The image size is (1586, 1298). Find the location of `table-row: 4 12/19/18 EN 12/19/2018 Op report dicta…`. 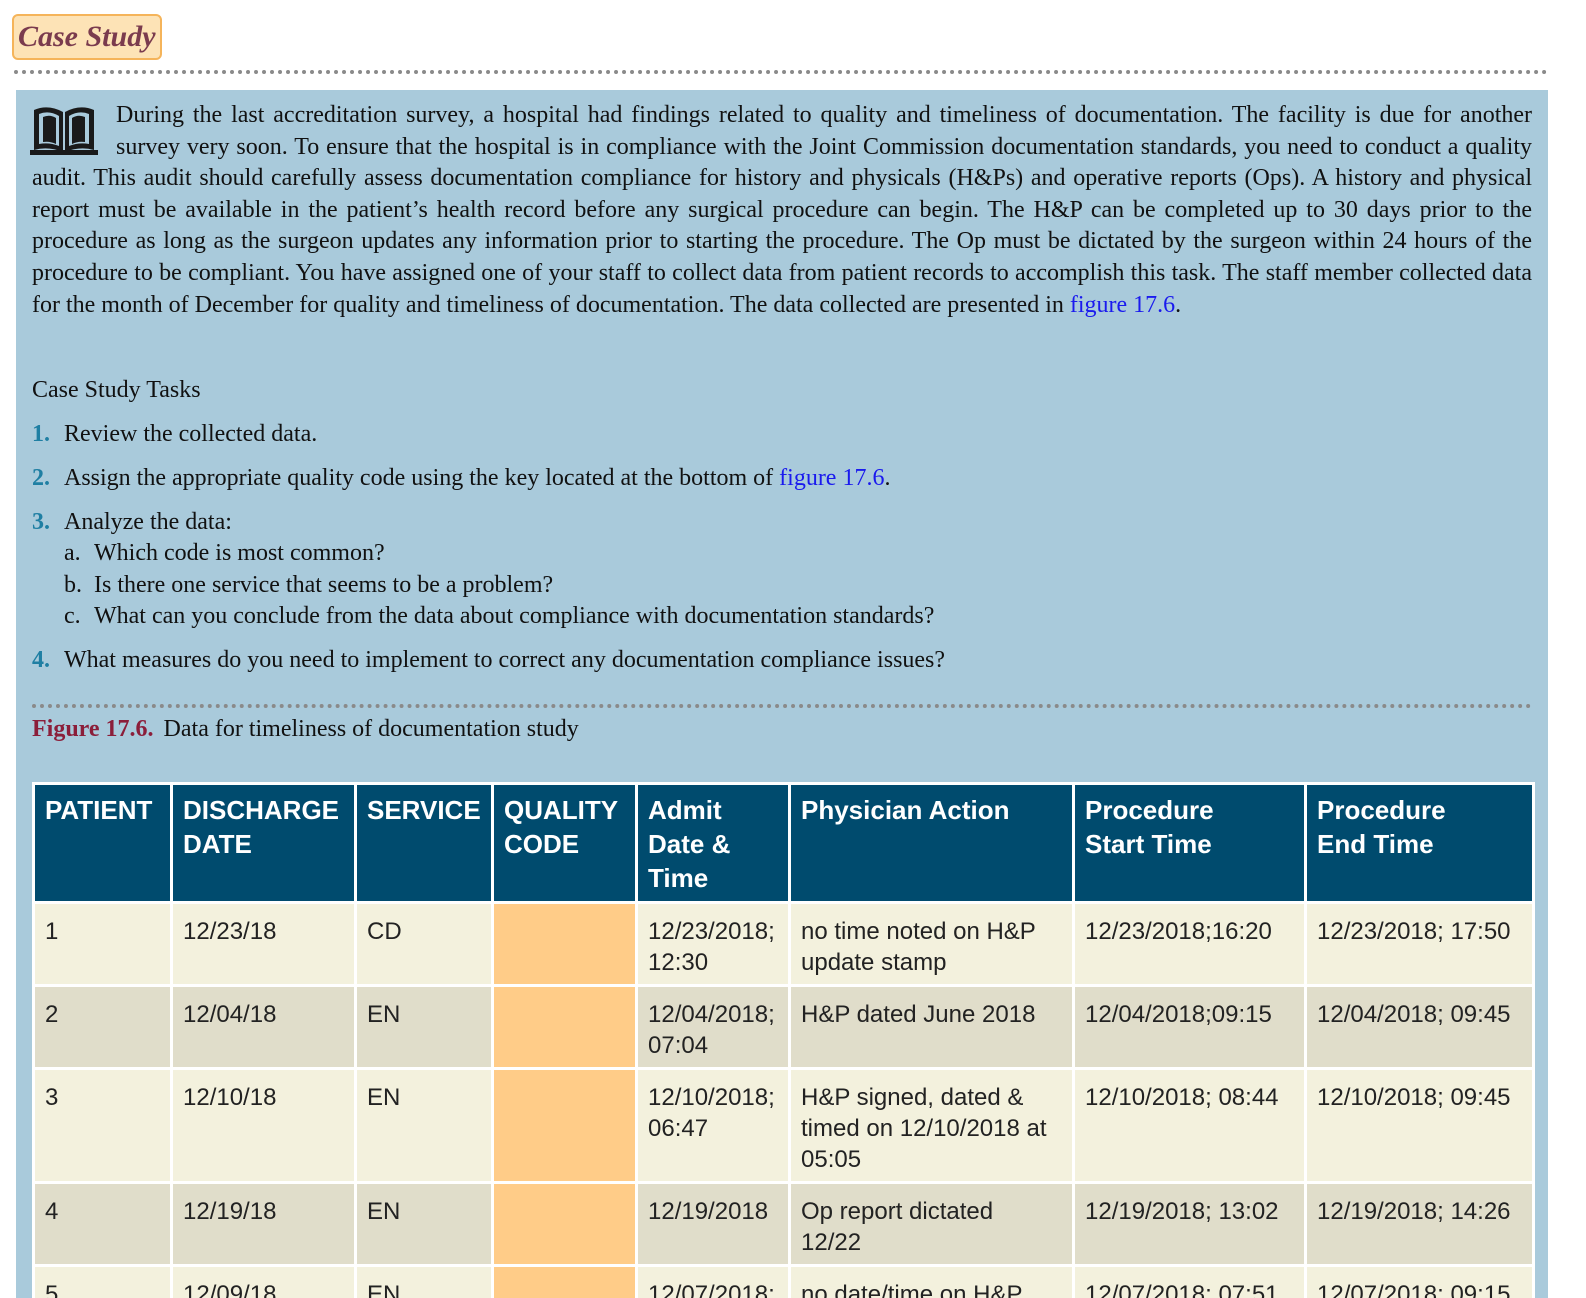

table-row: 4 12/19/18 EN 12/19/2018 Op report dicta… is located at coordinates (783, 1224).